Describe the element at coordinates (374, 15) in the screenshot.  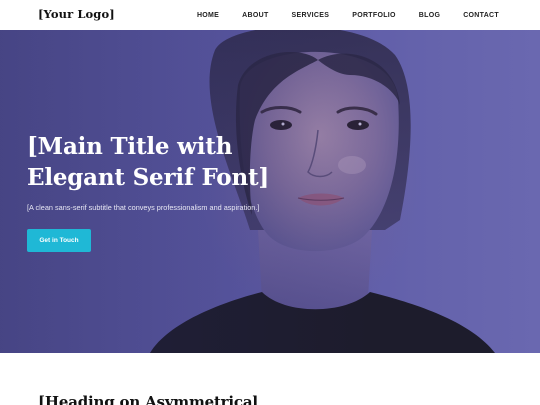
I see `nav-portfolio: PORTFOLIO` at that location.